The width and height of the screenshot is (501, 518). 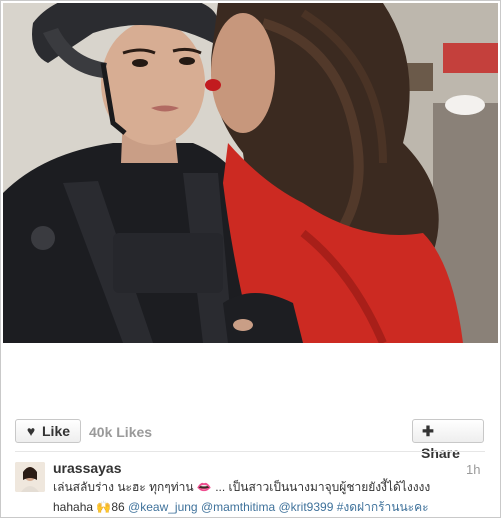 What do you see at coordinates (250, 451) in the screenshot?
I see `divider` at bounding box center [250, 451].